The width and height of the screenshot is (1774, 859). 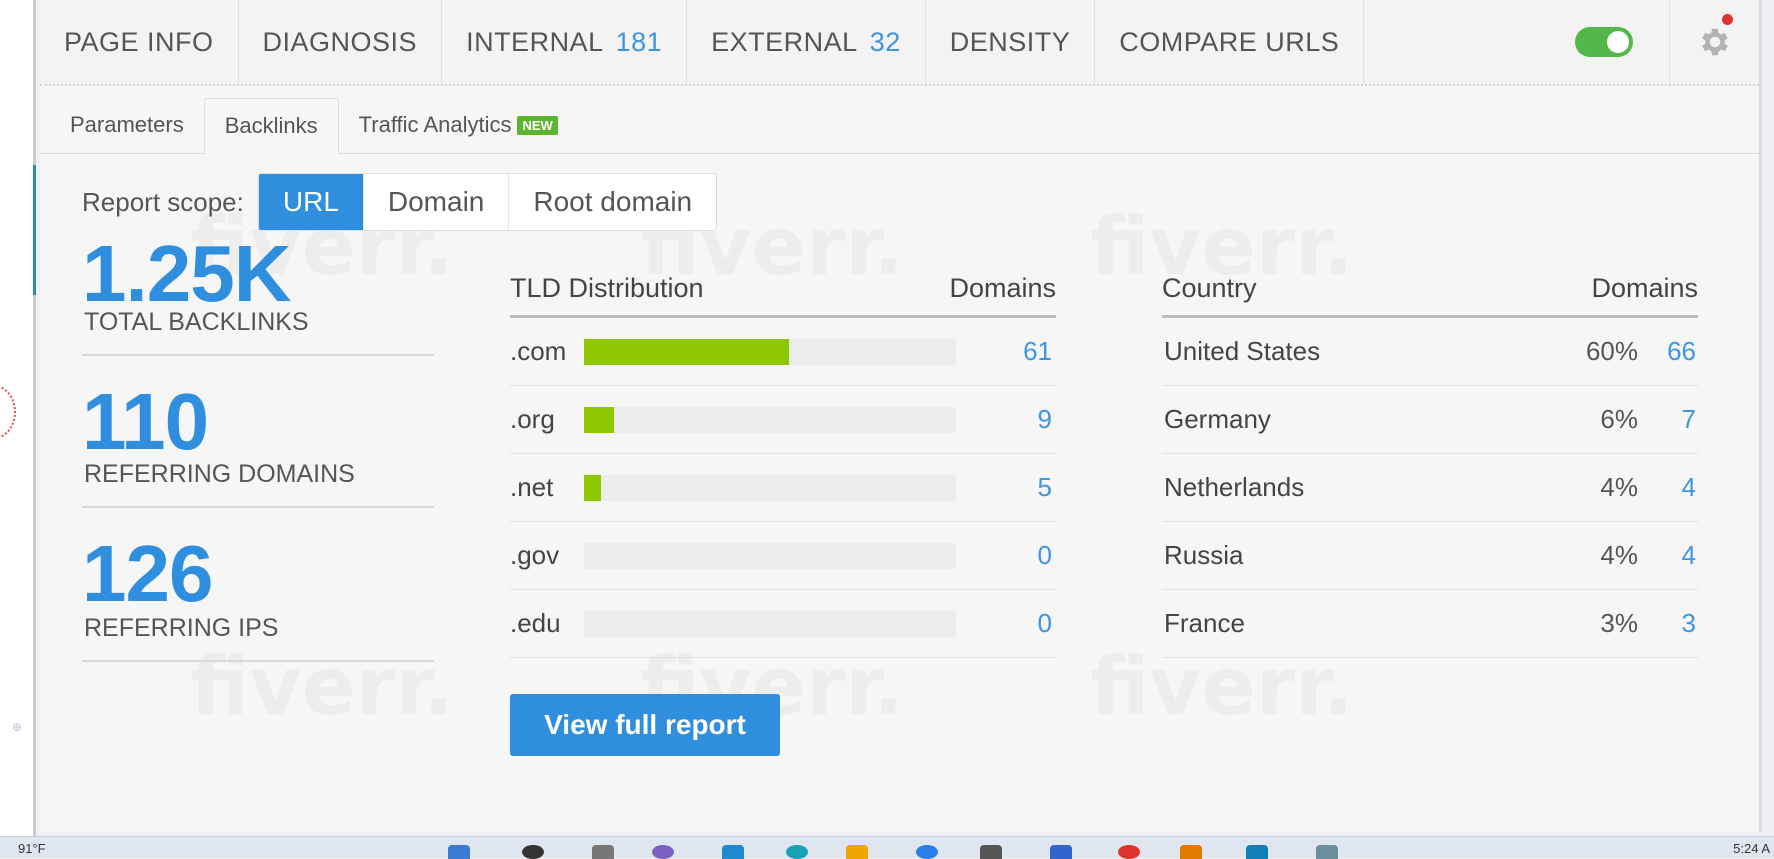 I want to click on nav-controls, so click(x=1667, y=42).